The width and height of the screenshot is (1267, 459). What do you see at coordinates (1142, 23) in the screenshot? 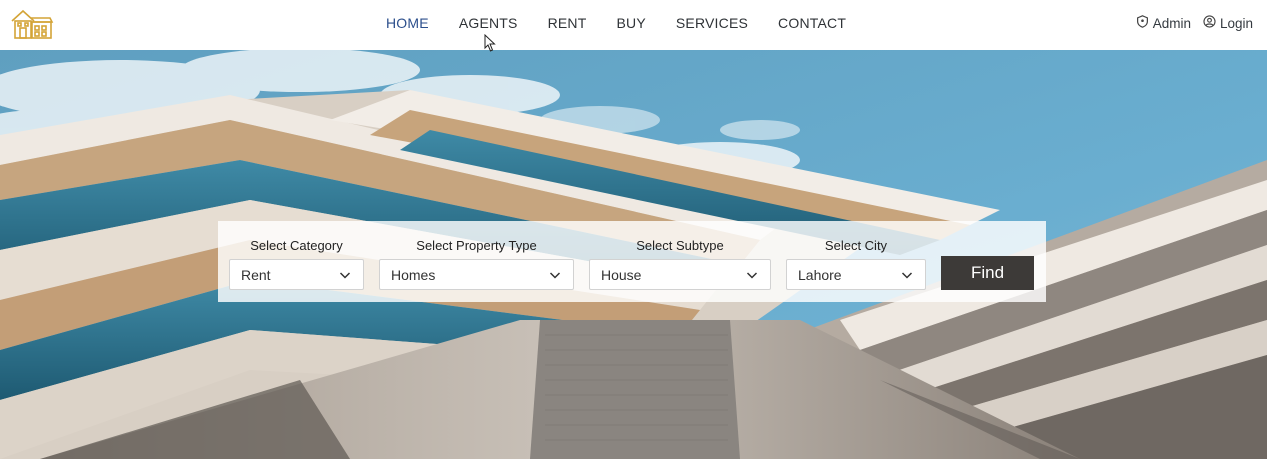
I see `shield-icon` at bounding box center [1142, 23].